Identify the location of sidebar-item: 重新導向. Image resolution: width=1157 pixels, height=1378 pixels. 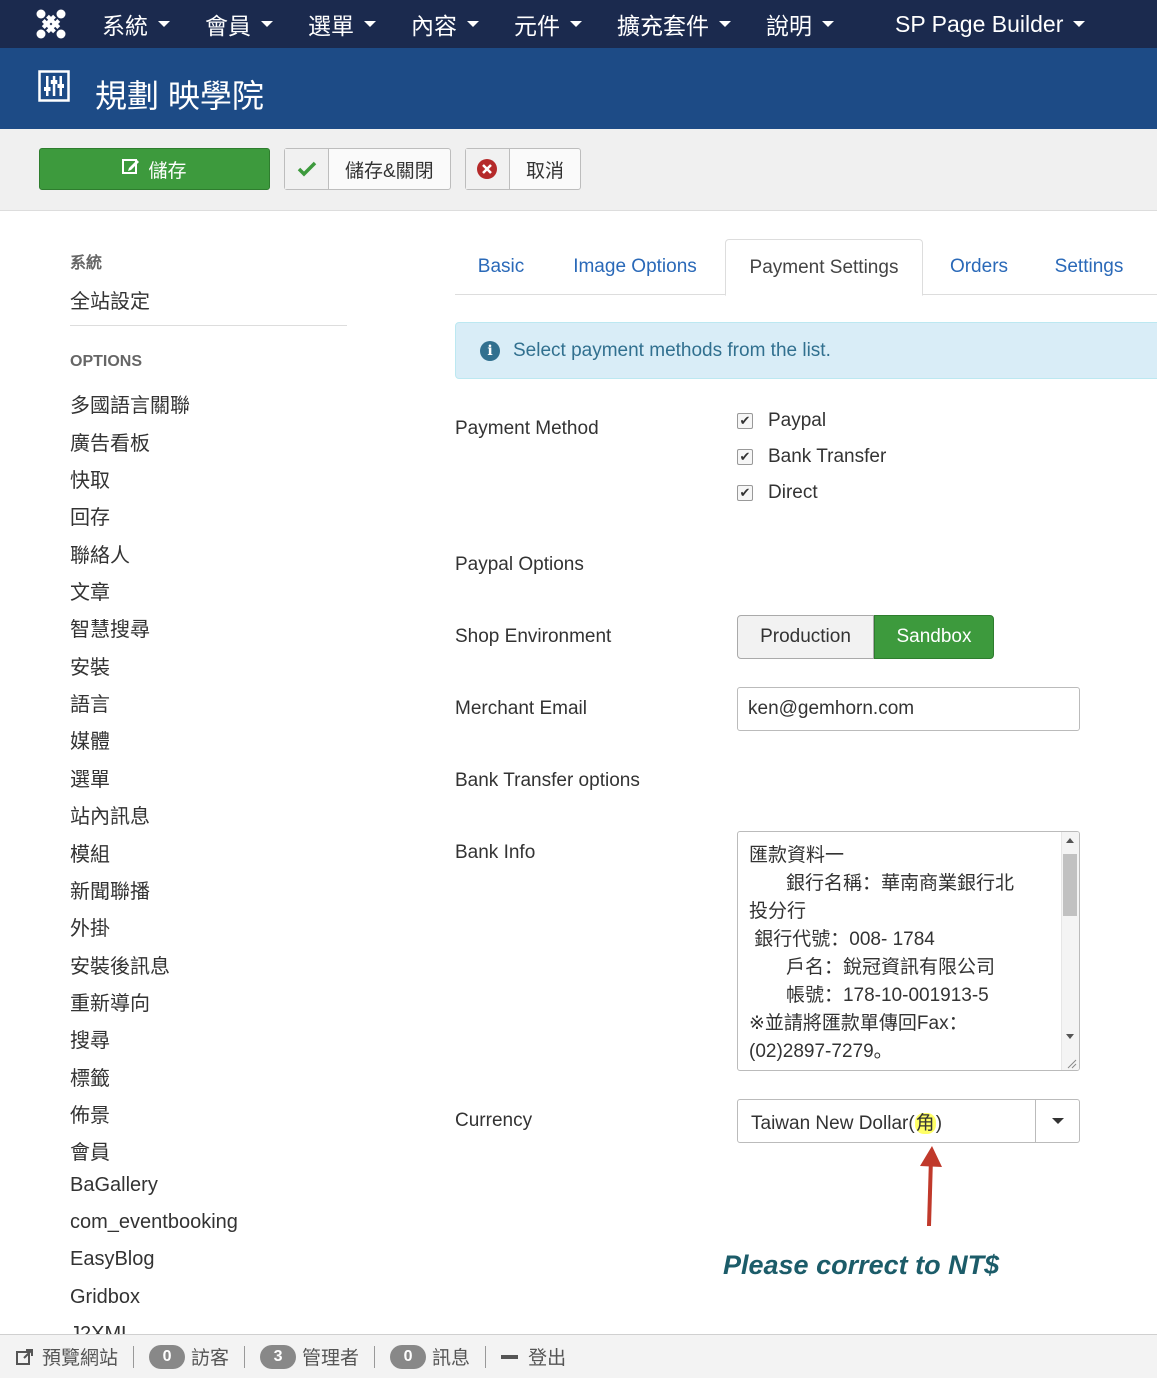
(110, 1001).